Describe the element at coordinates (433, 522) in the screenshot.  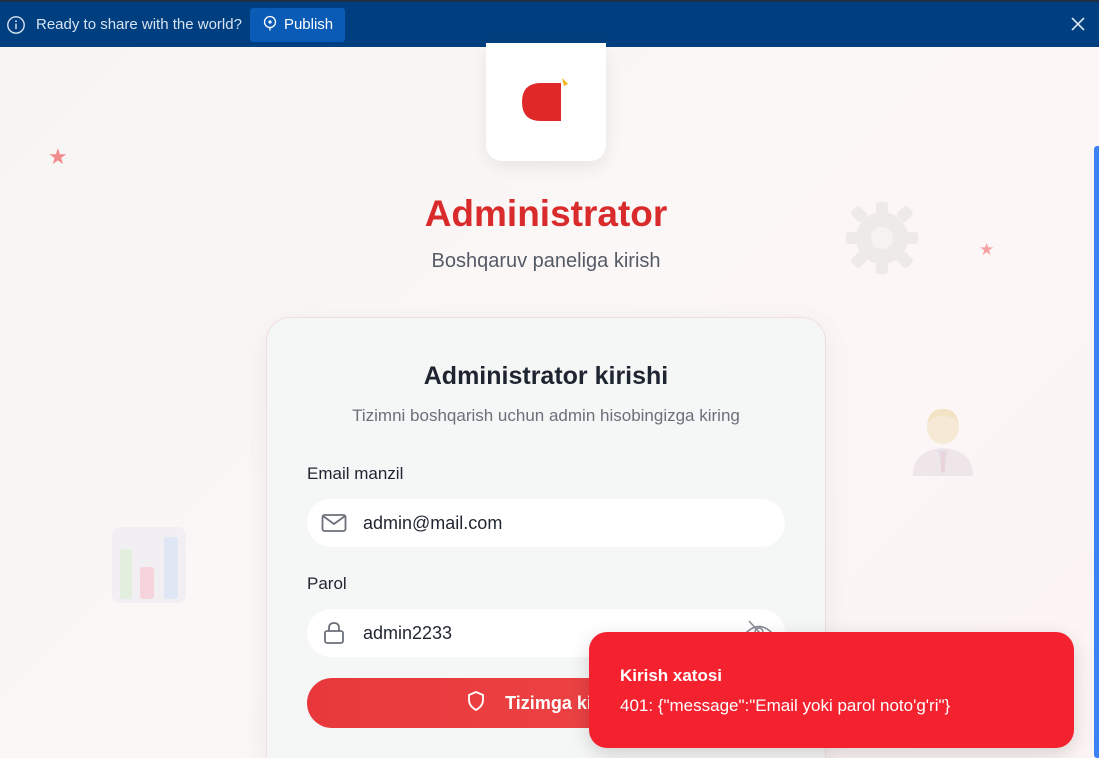
I see `email-value: admin@mail.com` at that location.